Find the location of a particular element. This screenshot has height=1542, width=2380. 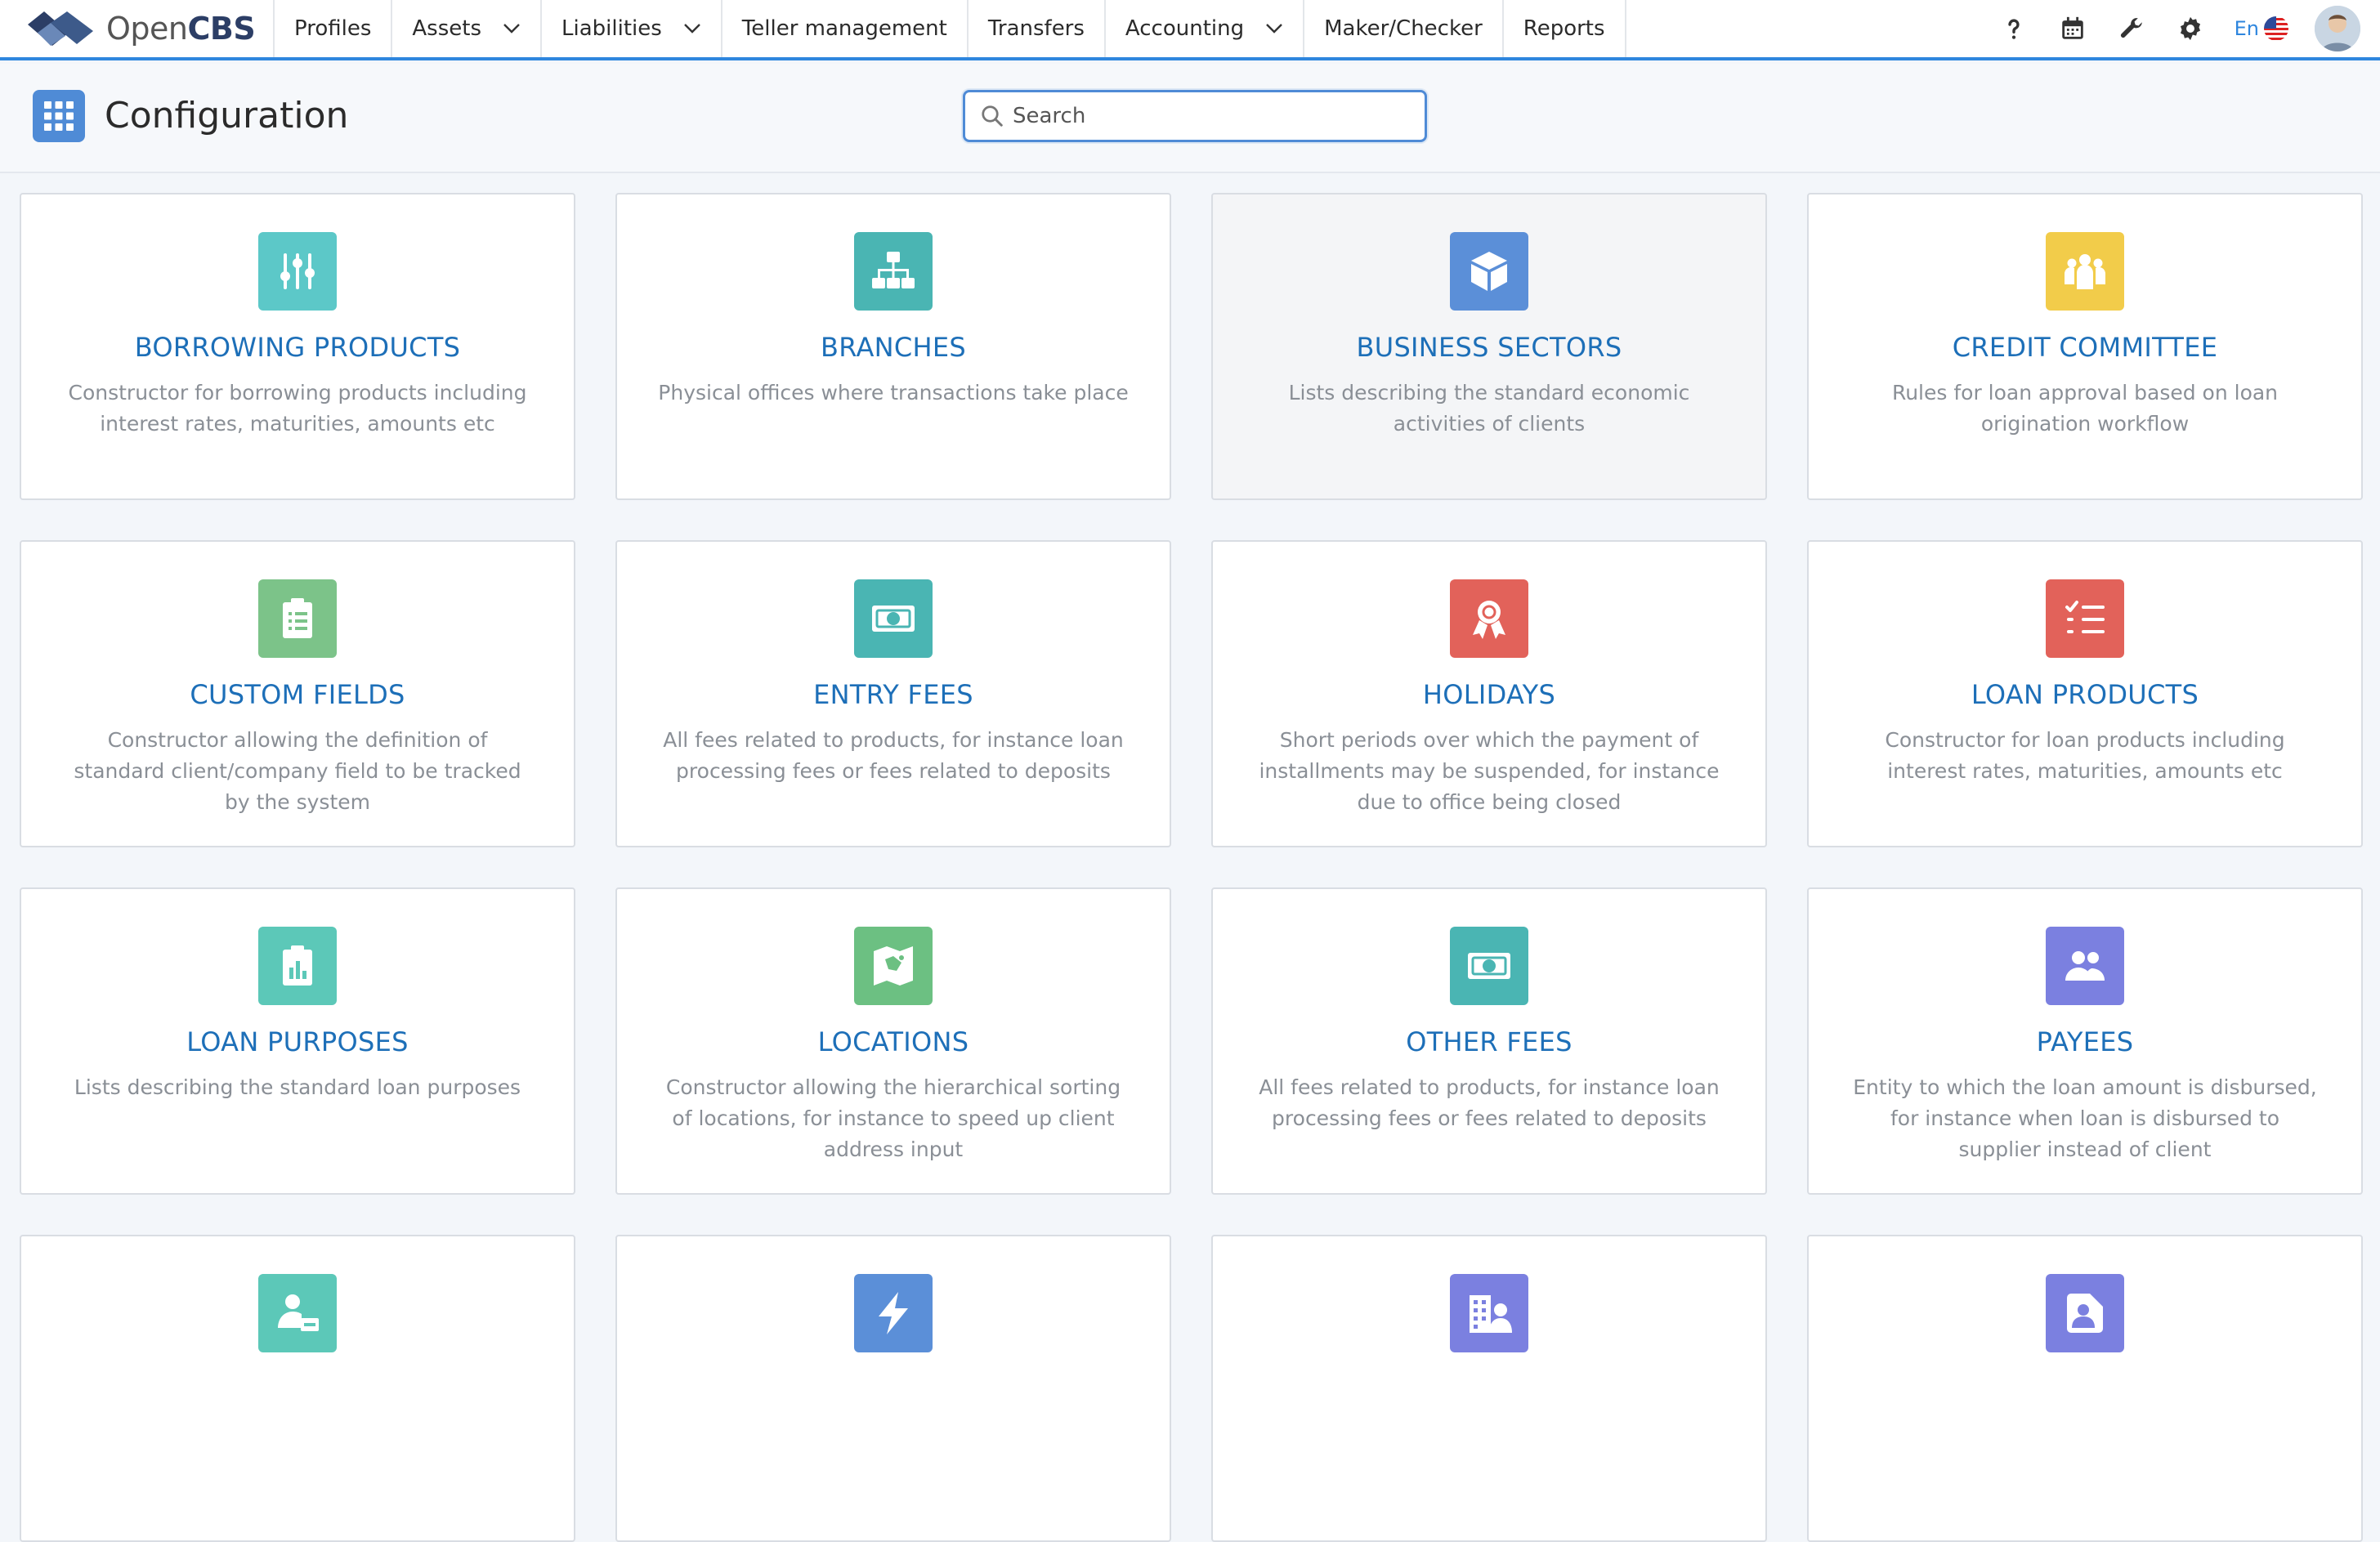

nav-assets: Assets is located at coordinates (467, 28).